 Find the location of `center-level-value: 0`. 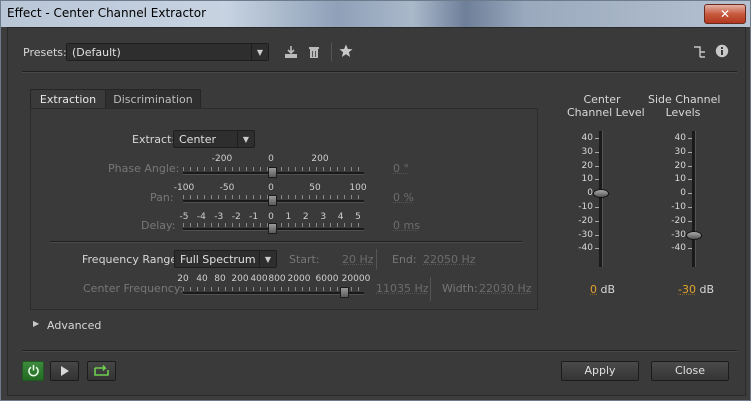

center-level-value: 0 is located at coordinates (593, 289).